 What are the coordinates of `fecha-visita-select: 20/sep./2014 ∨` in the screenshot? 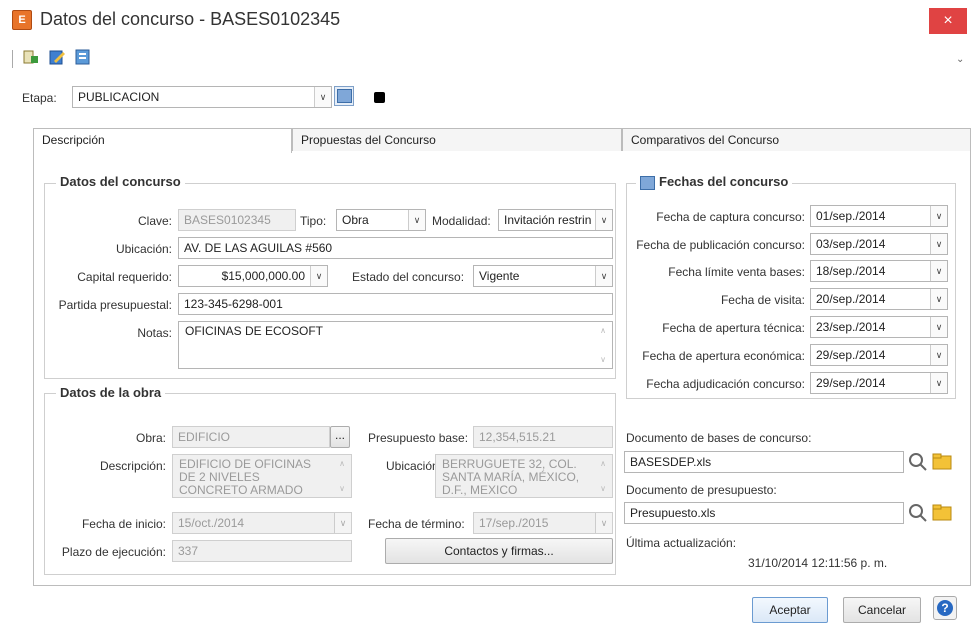 It's located at (879, 299).